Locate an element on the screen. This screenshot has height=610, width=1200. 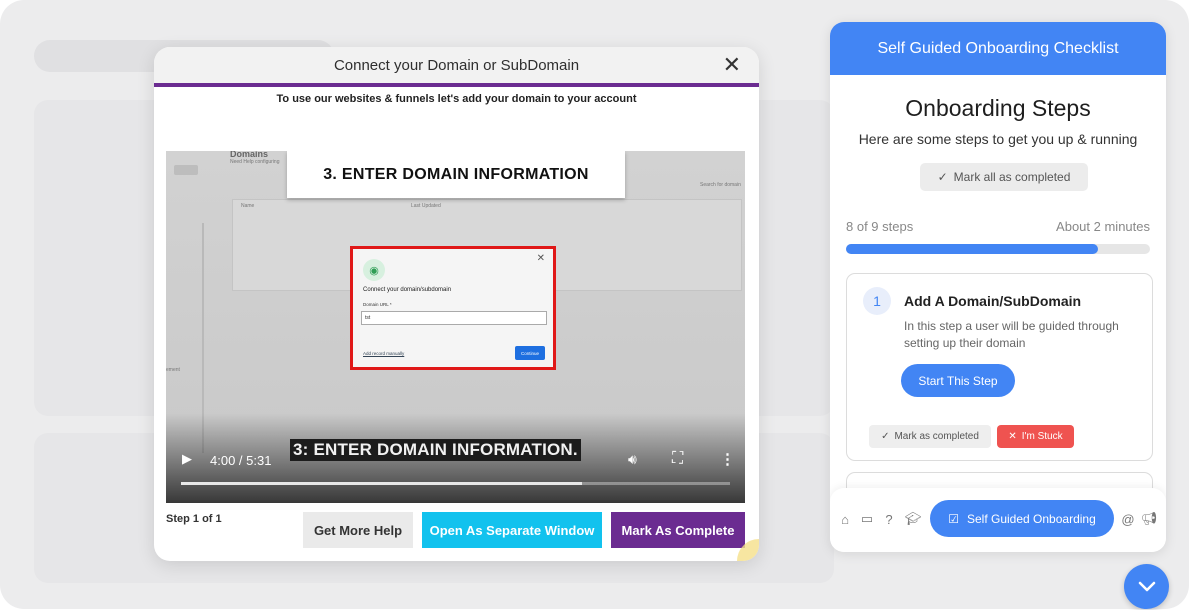
video-progress-bar is located at coordinates (455, 483).